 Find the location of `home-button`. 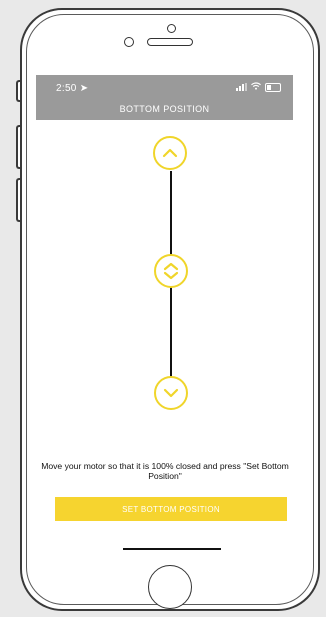

home-button is located at coordinates (170, 587).